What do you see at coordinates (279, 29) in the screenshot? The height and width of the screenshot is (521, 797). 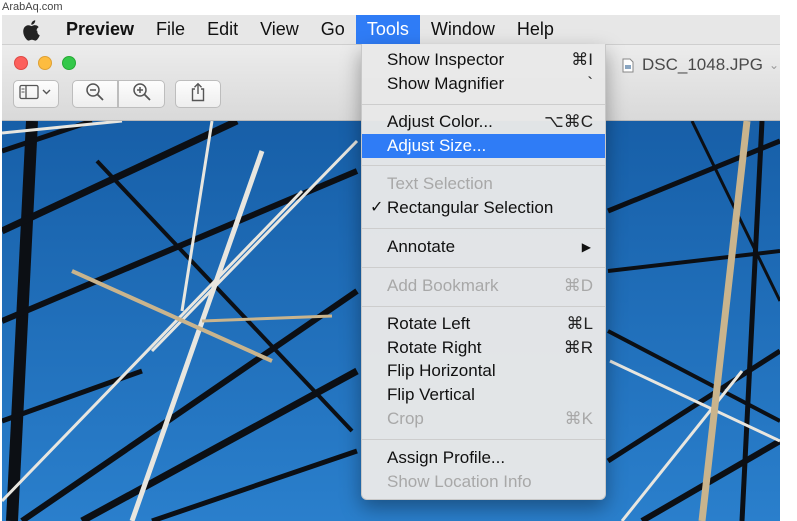 I see `menu-view: View` at bounding box center [279, 29].